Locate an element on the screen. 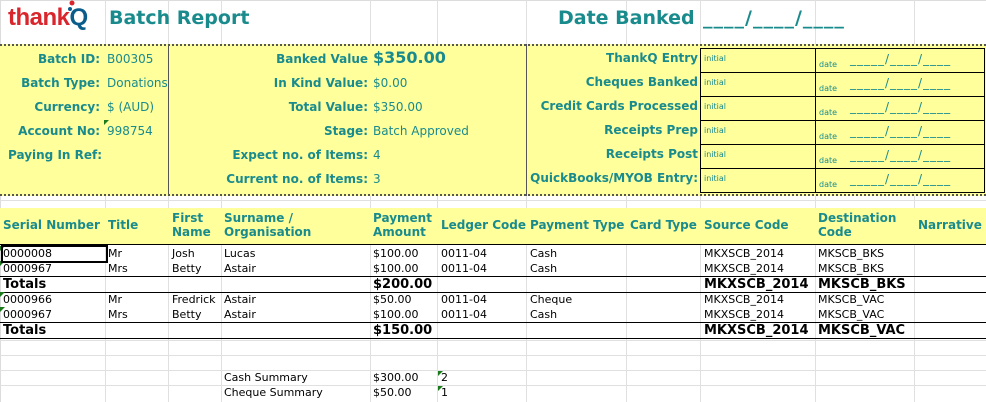  in-kind-value: $0.00 is located at coordinates (390, 83).